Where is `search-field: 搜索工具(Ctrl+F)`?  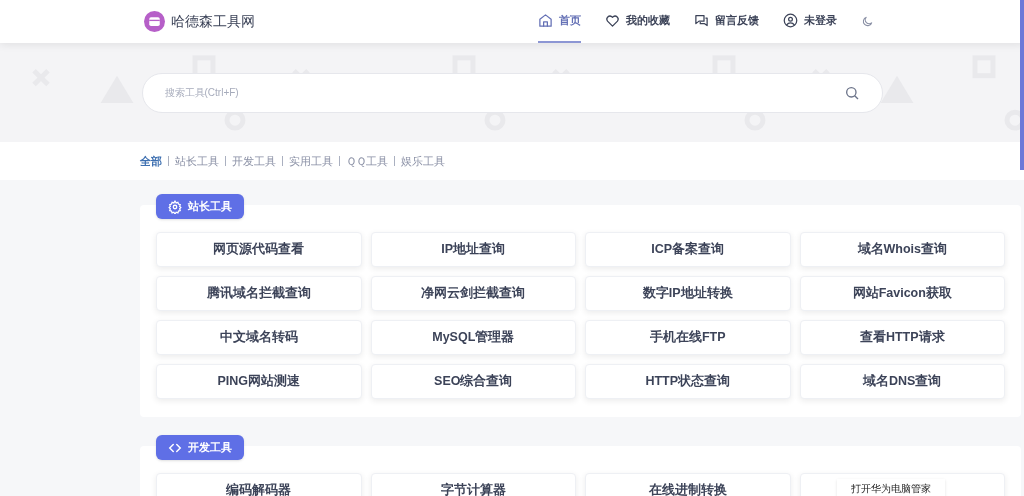
search-field: 搜索工具(Ctrl+F) is located at coordinates (504, 92).